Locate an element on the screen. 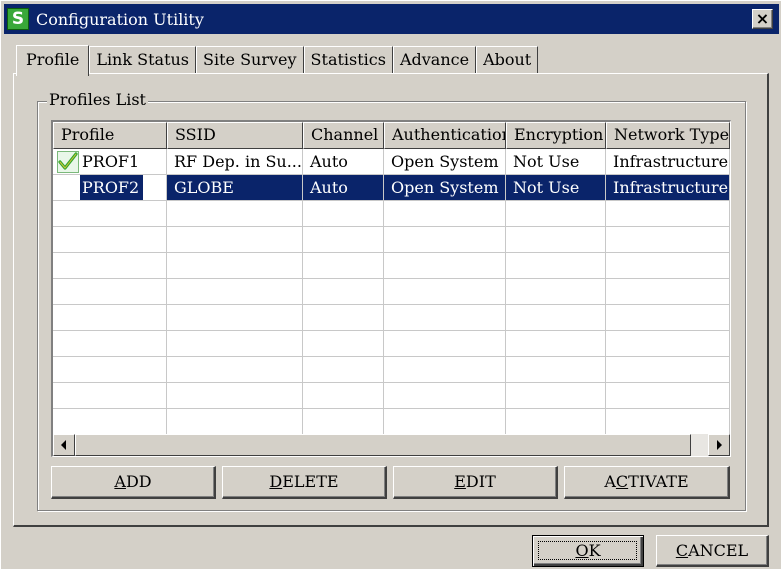 The width and height of the screenshot is (781, 569). tab-about: About is located at coordinates (507, 60).